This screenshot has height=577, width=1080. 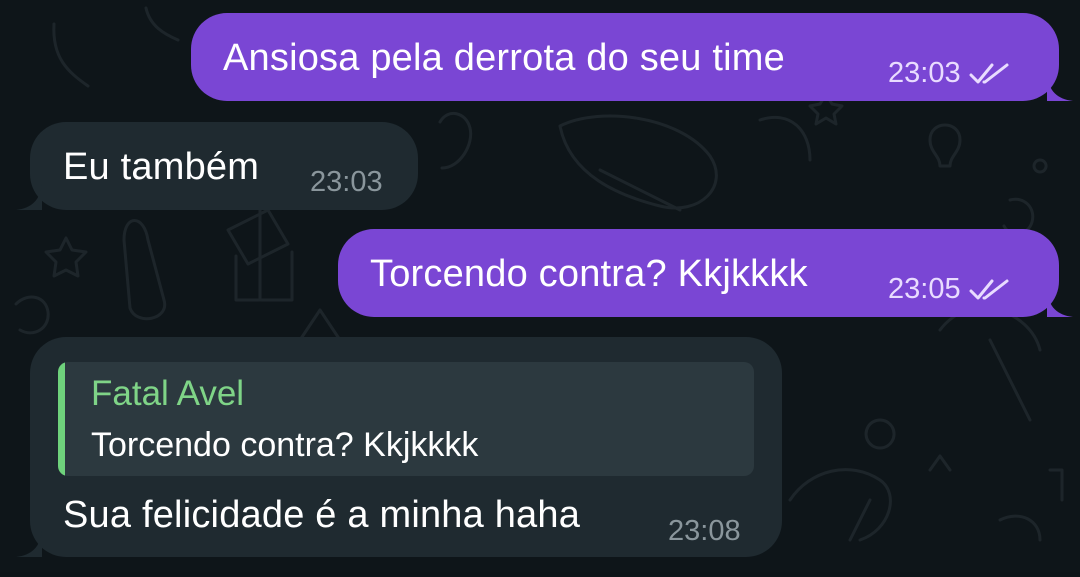 I want to click on message-time: 23:08, so click(x=704, y=531).